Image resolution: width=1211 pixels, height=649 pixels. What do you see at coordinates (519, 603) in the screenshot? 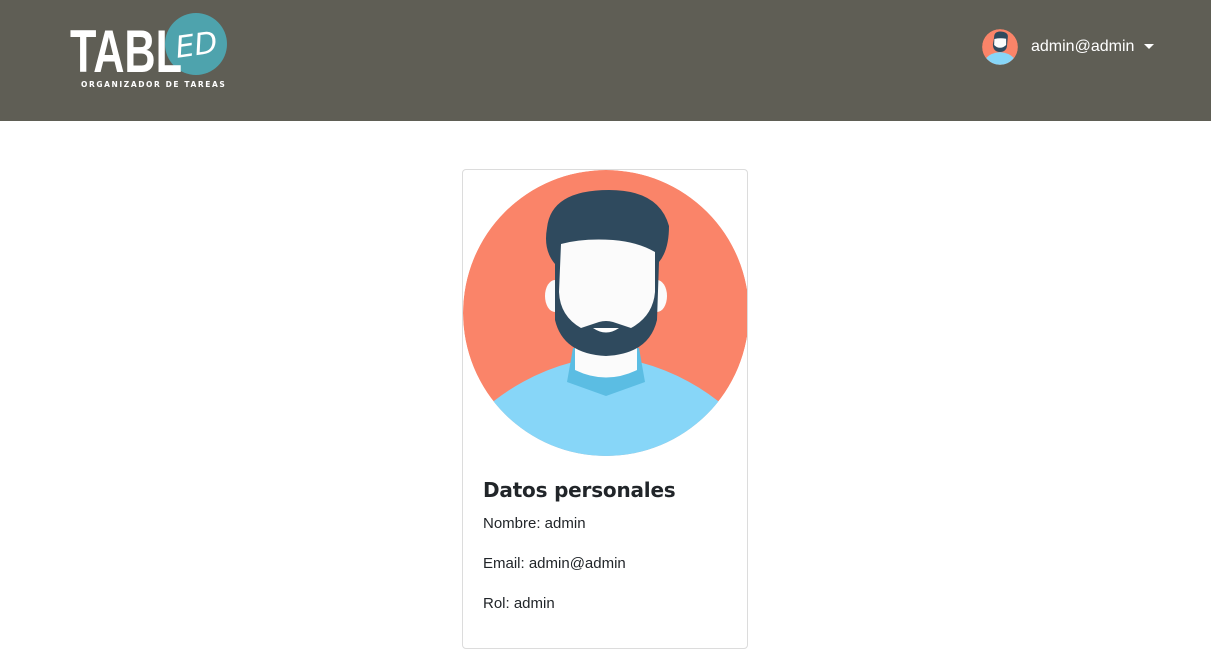
I see `field-rol: Rol: admin` at bounding box center [519, 603].